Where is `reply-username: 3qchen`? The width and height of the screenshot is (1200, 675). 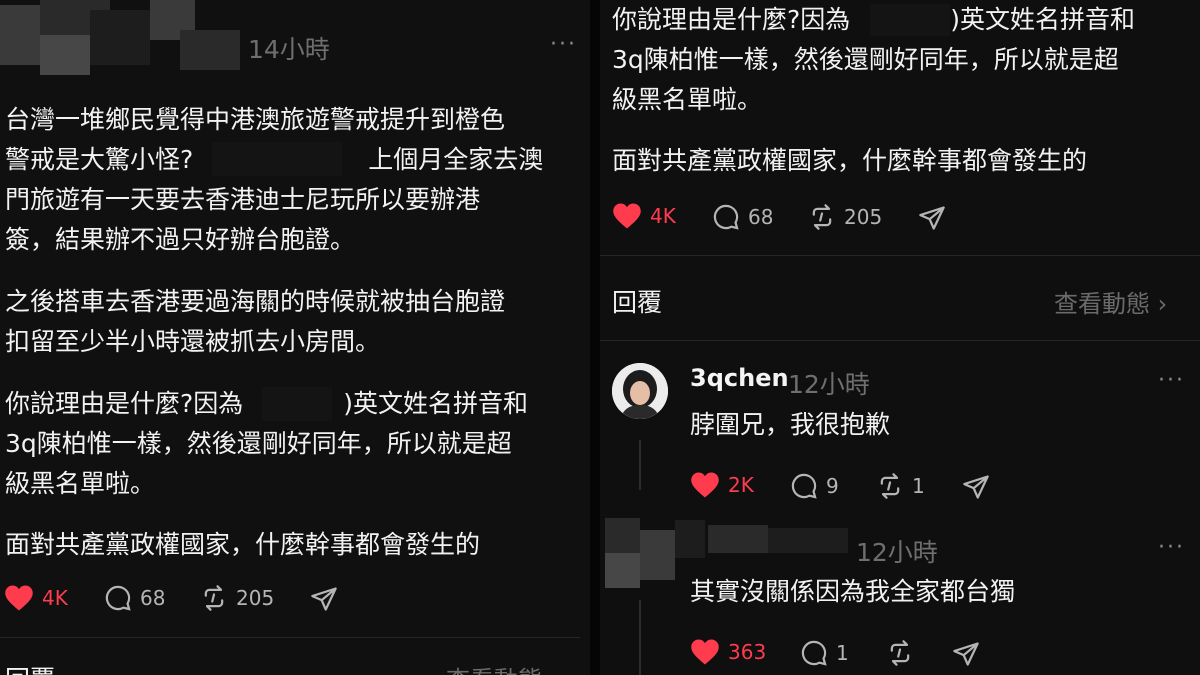
reply-username: 3qchen is located at coordinates (739, 378).